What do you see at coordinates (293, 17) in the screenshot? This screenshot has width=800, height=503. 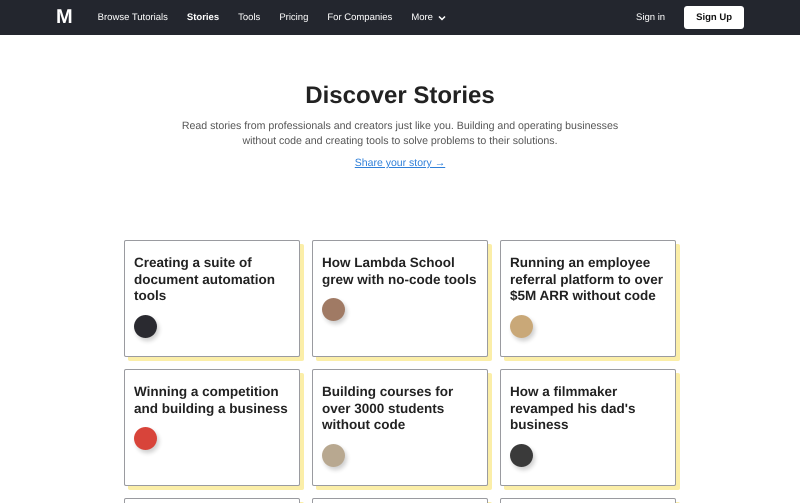 I see `nav-link: Pricing` at bounding box center [293, 17].